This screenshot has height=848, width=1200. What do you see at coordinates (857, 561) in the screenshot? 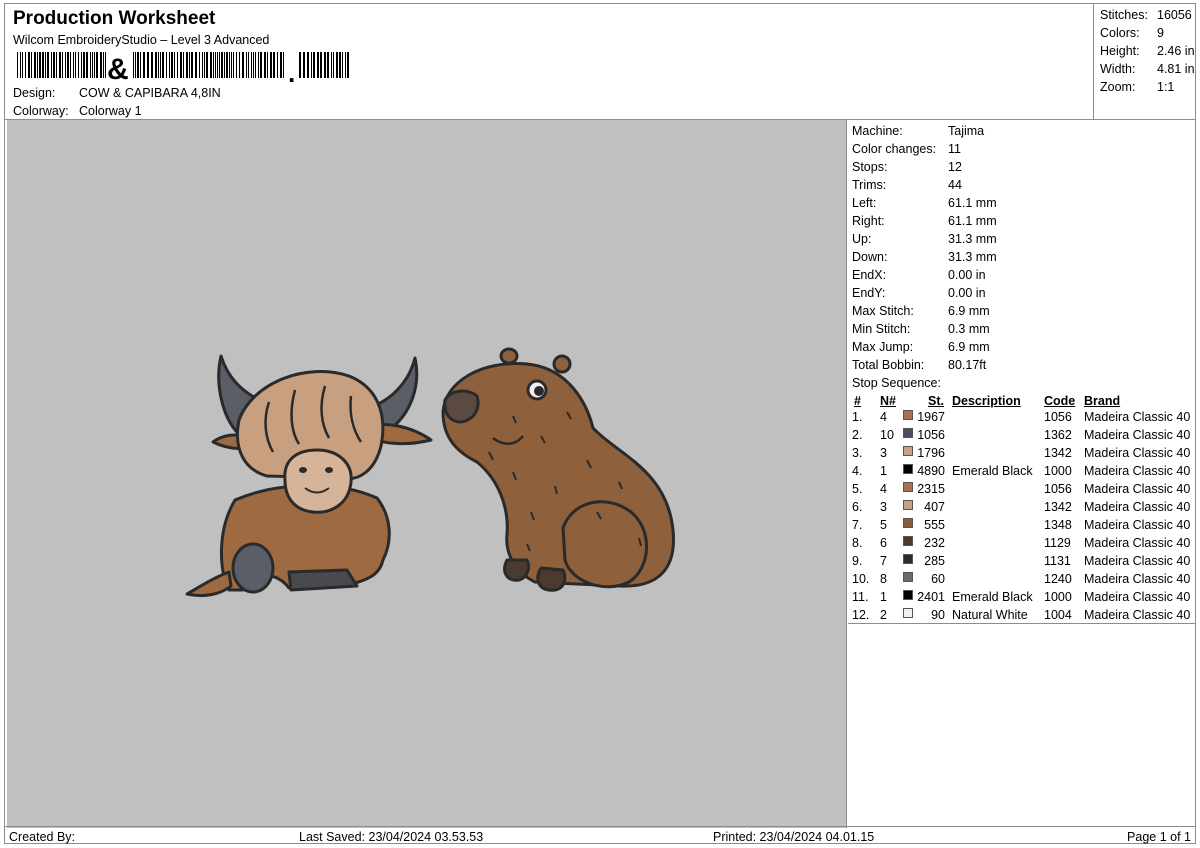
I see `cell-idx: 9.` at bounding box center [857, 561].